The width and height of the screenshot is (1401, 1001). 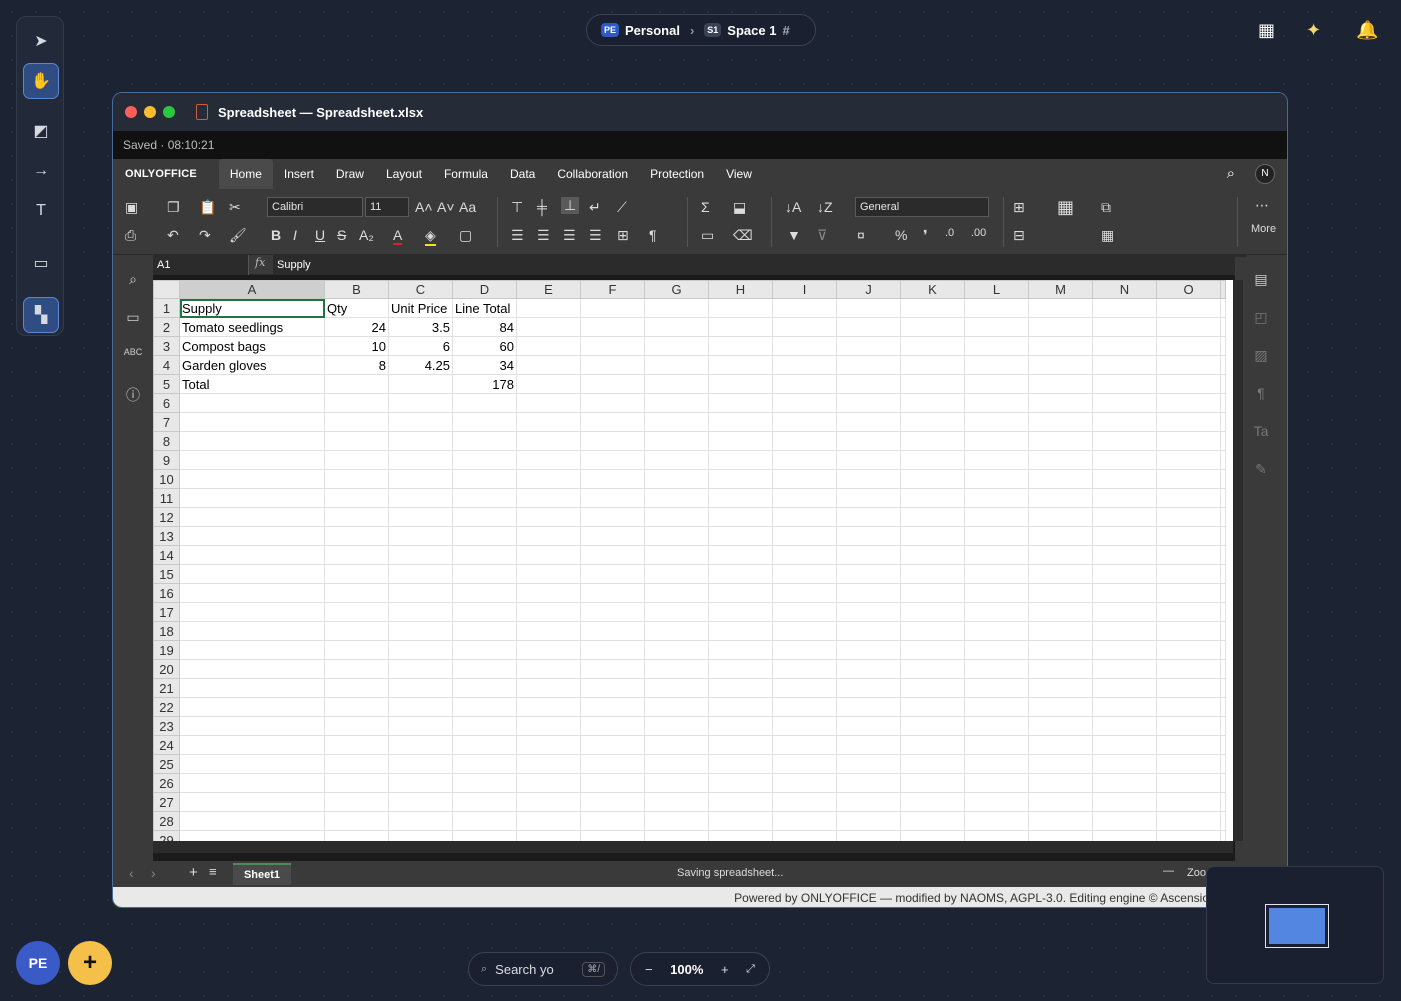 What do you see at coordinates (996, 289) in the screenshot?
I see `column-header: L` at bounding box center [996, 289].